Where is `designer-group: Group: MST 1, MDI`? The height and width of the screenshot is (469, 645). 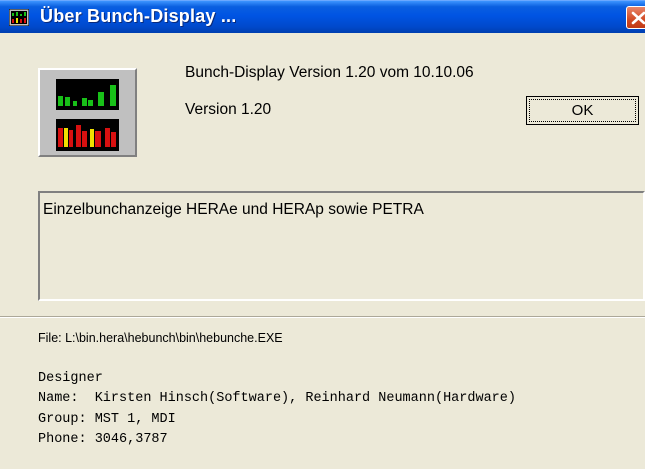 designer-group: Group: MST 1, MDI is located at coordinates (107, 419).